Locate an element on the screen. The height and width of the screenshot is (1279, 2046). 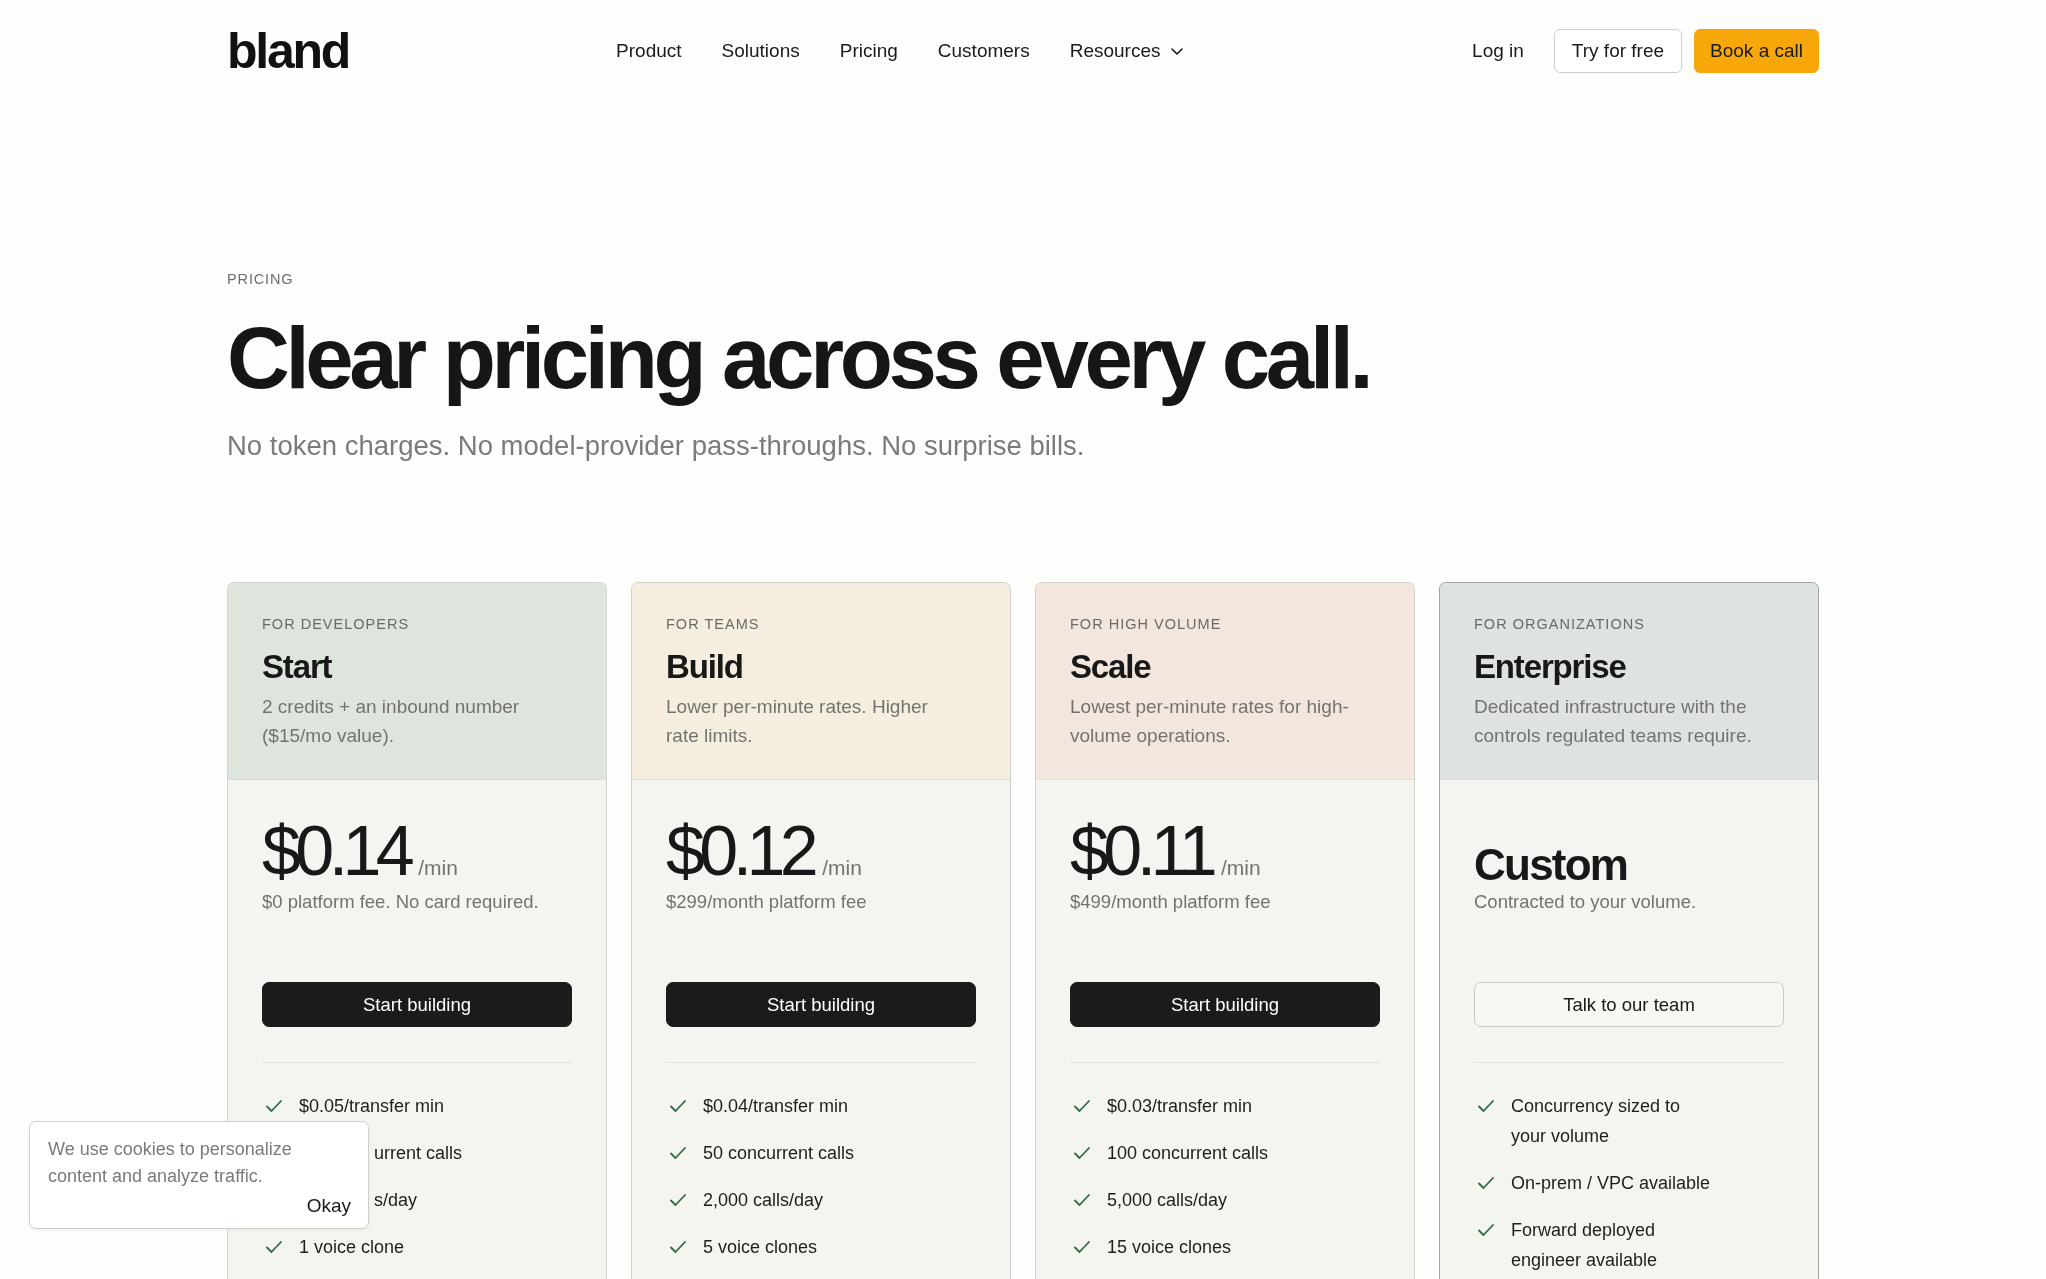
platform-fee: $499/month platform fee is located at coordinates (1171, 902).